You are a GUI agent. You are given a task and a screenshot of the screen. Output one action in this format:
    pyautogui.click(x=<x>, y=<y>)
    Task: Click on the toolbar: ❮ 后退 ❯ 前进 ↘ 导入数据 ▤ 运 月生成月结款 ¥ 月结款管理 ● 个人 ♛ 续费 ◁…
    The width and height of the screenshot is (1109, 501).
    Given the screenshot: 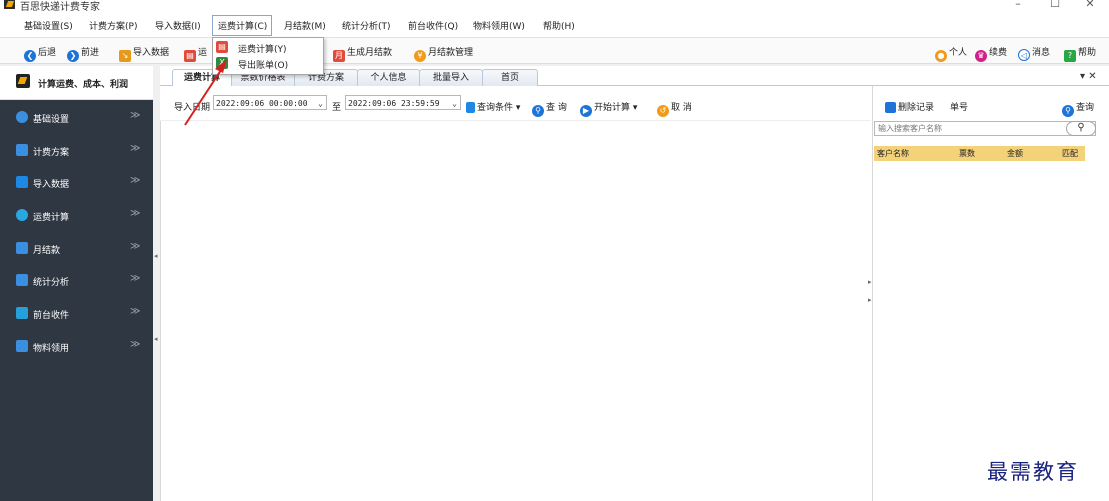 What is the action you would take?
    pyautogui.click(x=554, y=51)
    